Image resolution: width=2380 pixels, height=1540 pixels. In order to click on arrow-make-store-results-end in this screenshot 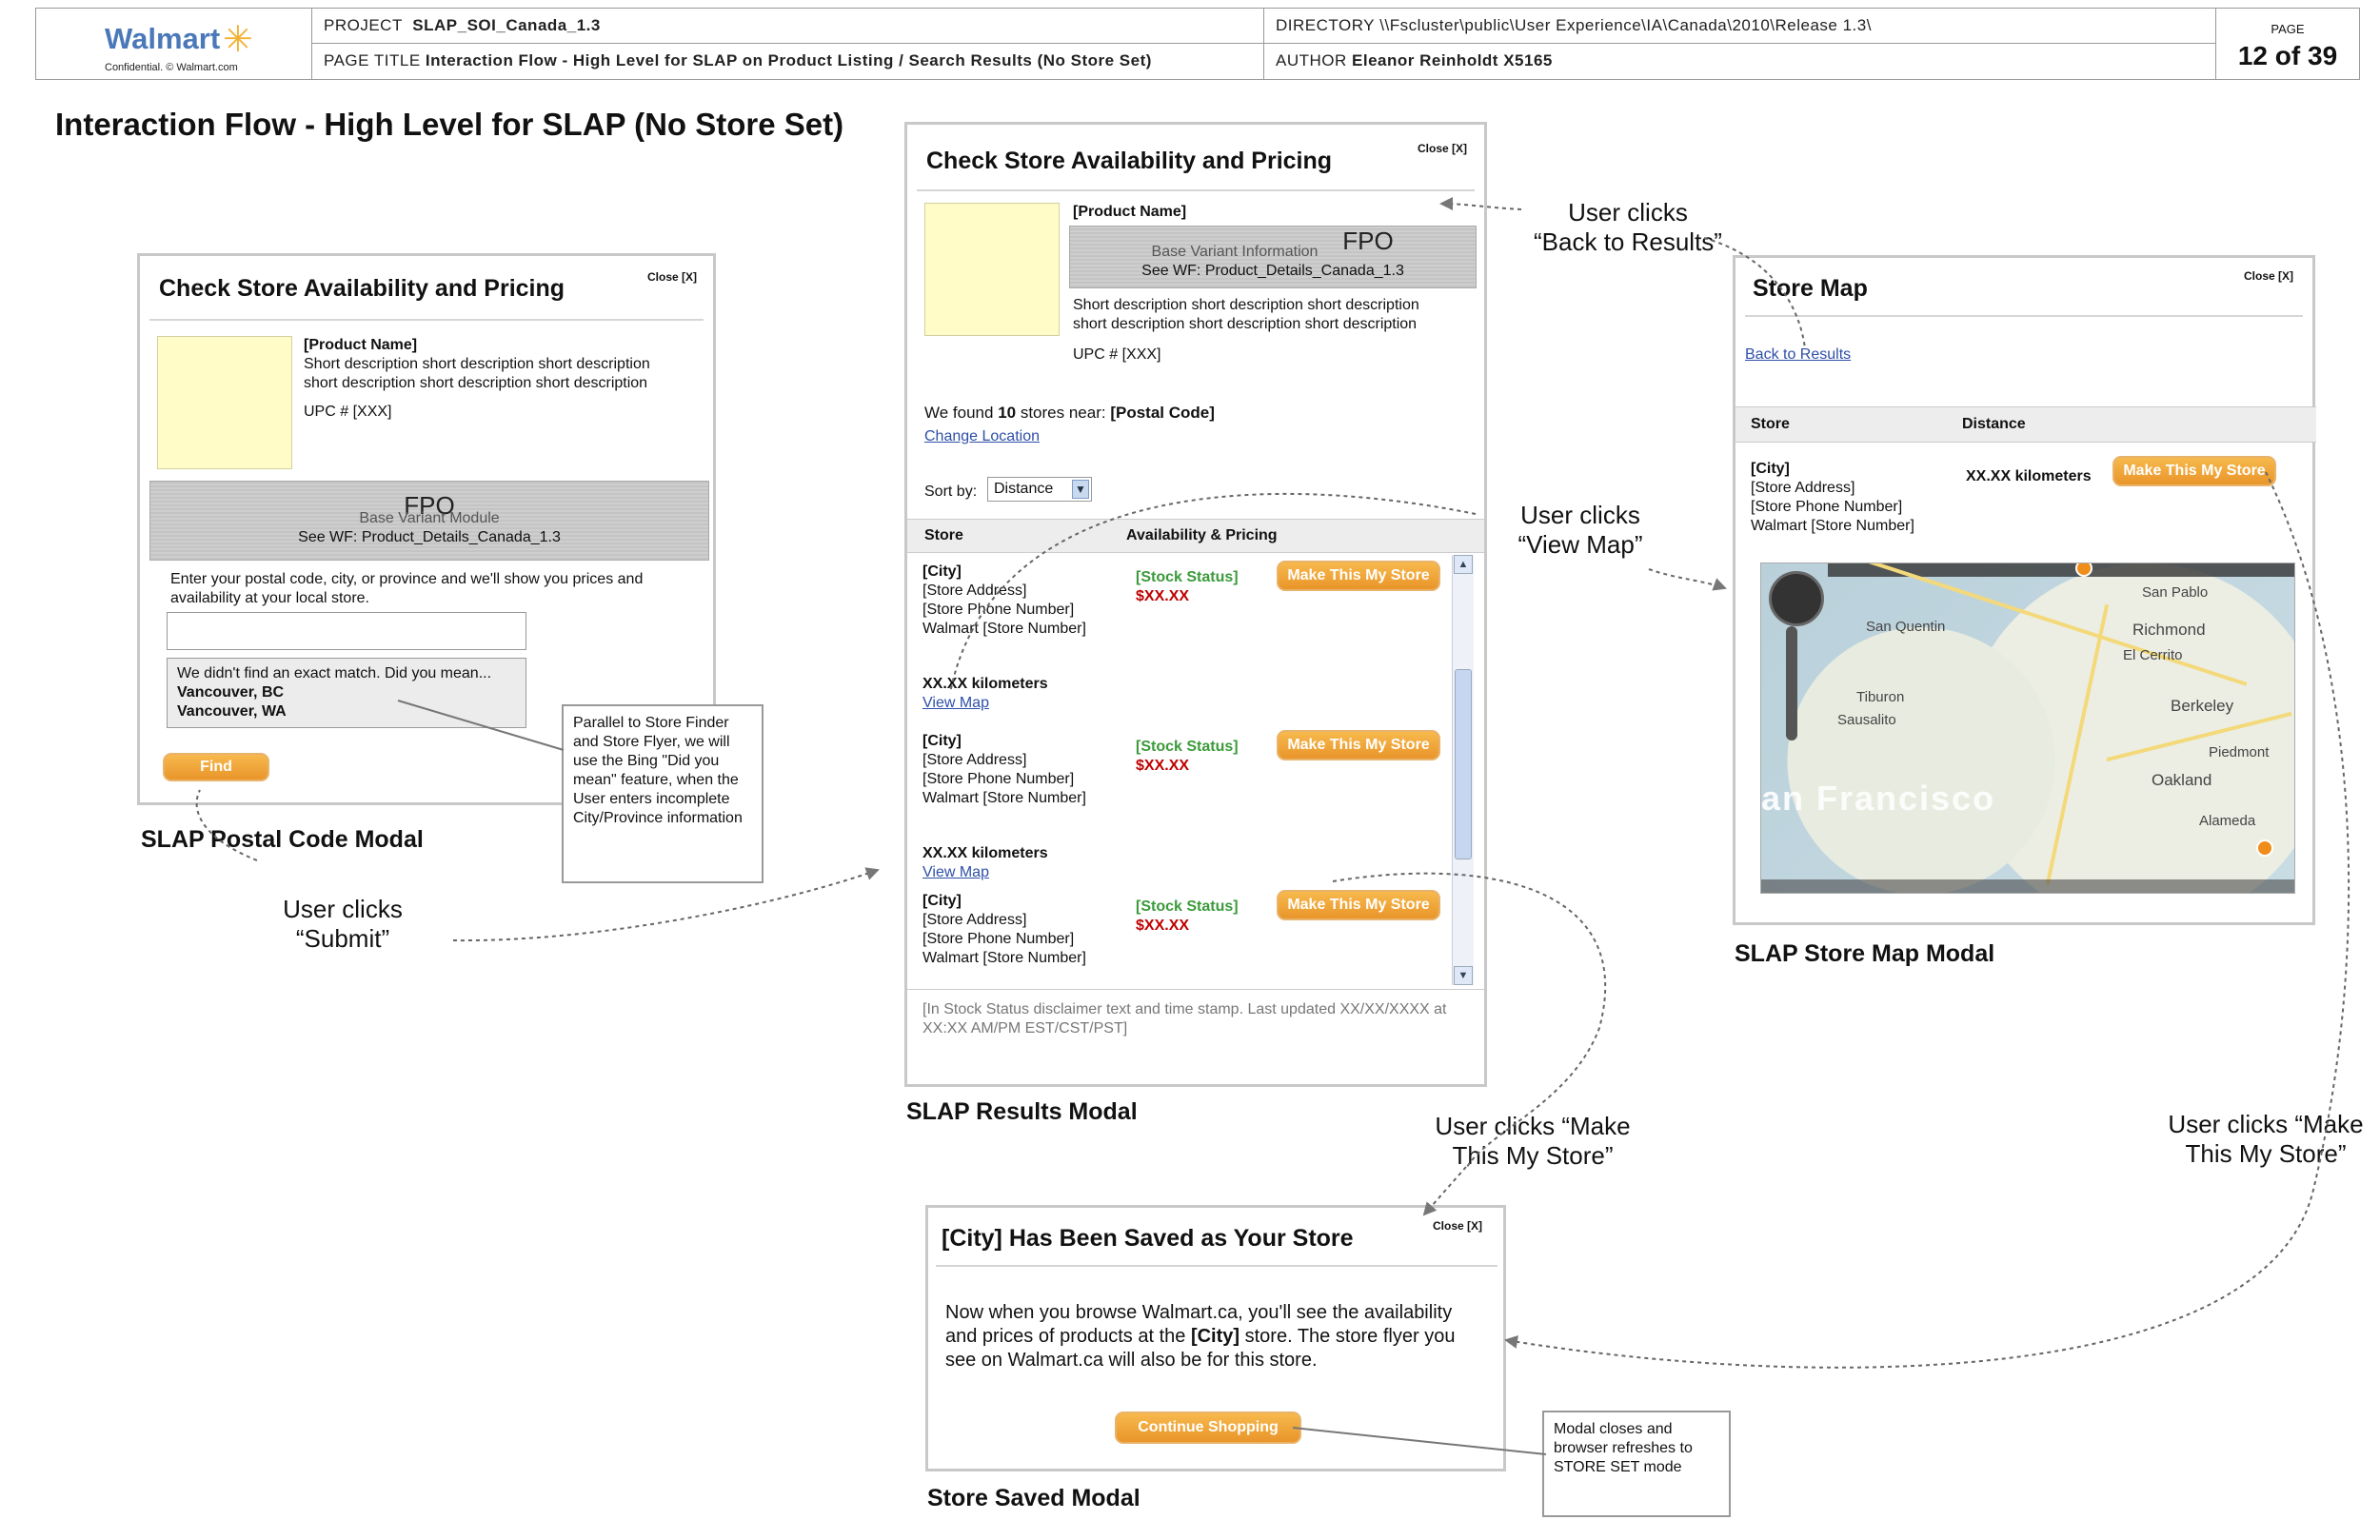, I will do `click(1444, 1191)`.